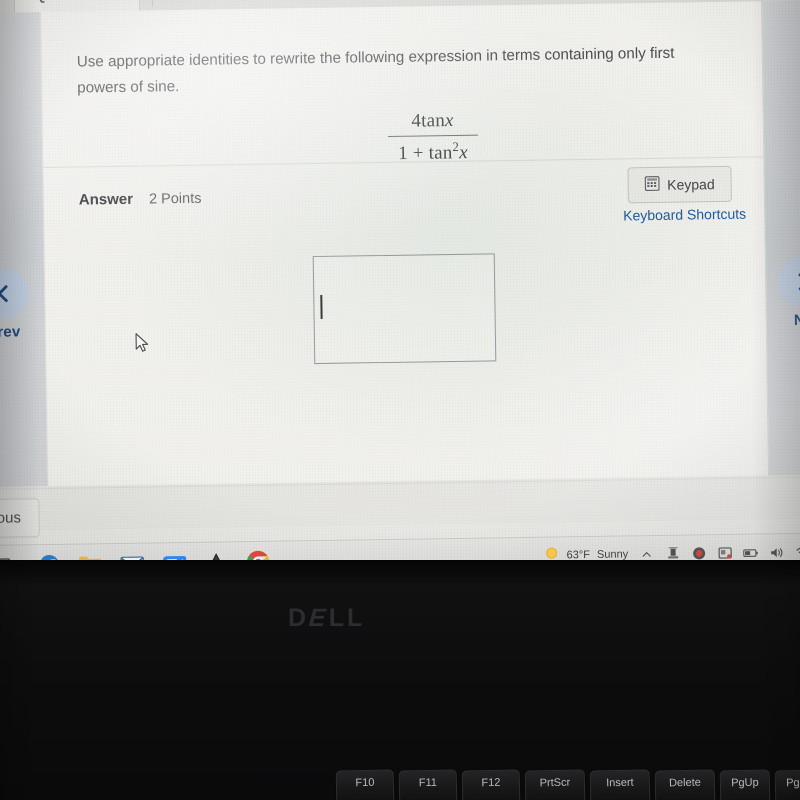 Image resolution: width=800 pixels, height=800 pixels. What do you see at coordinates (10, 332) in the screenshot?
I see `prev-button-label: Prev` at bounding box center [10, 332].